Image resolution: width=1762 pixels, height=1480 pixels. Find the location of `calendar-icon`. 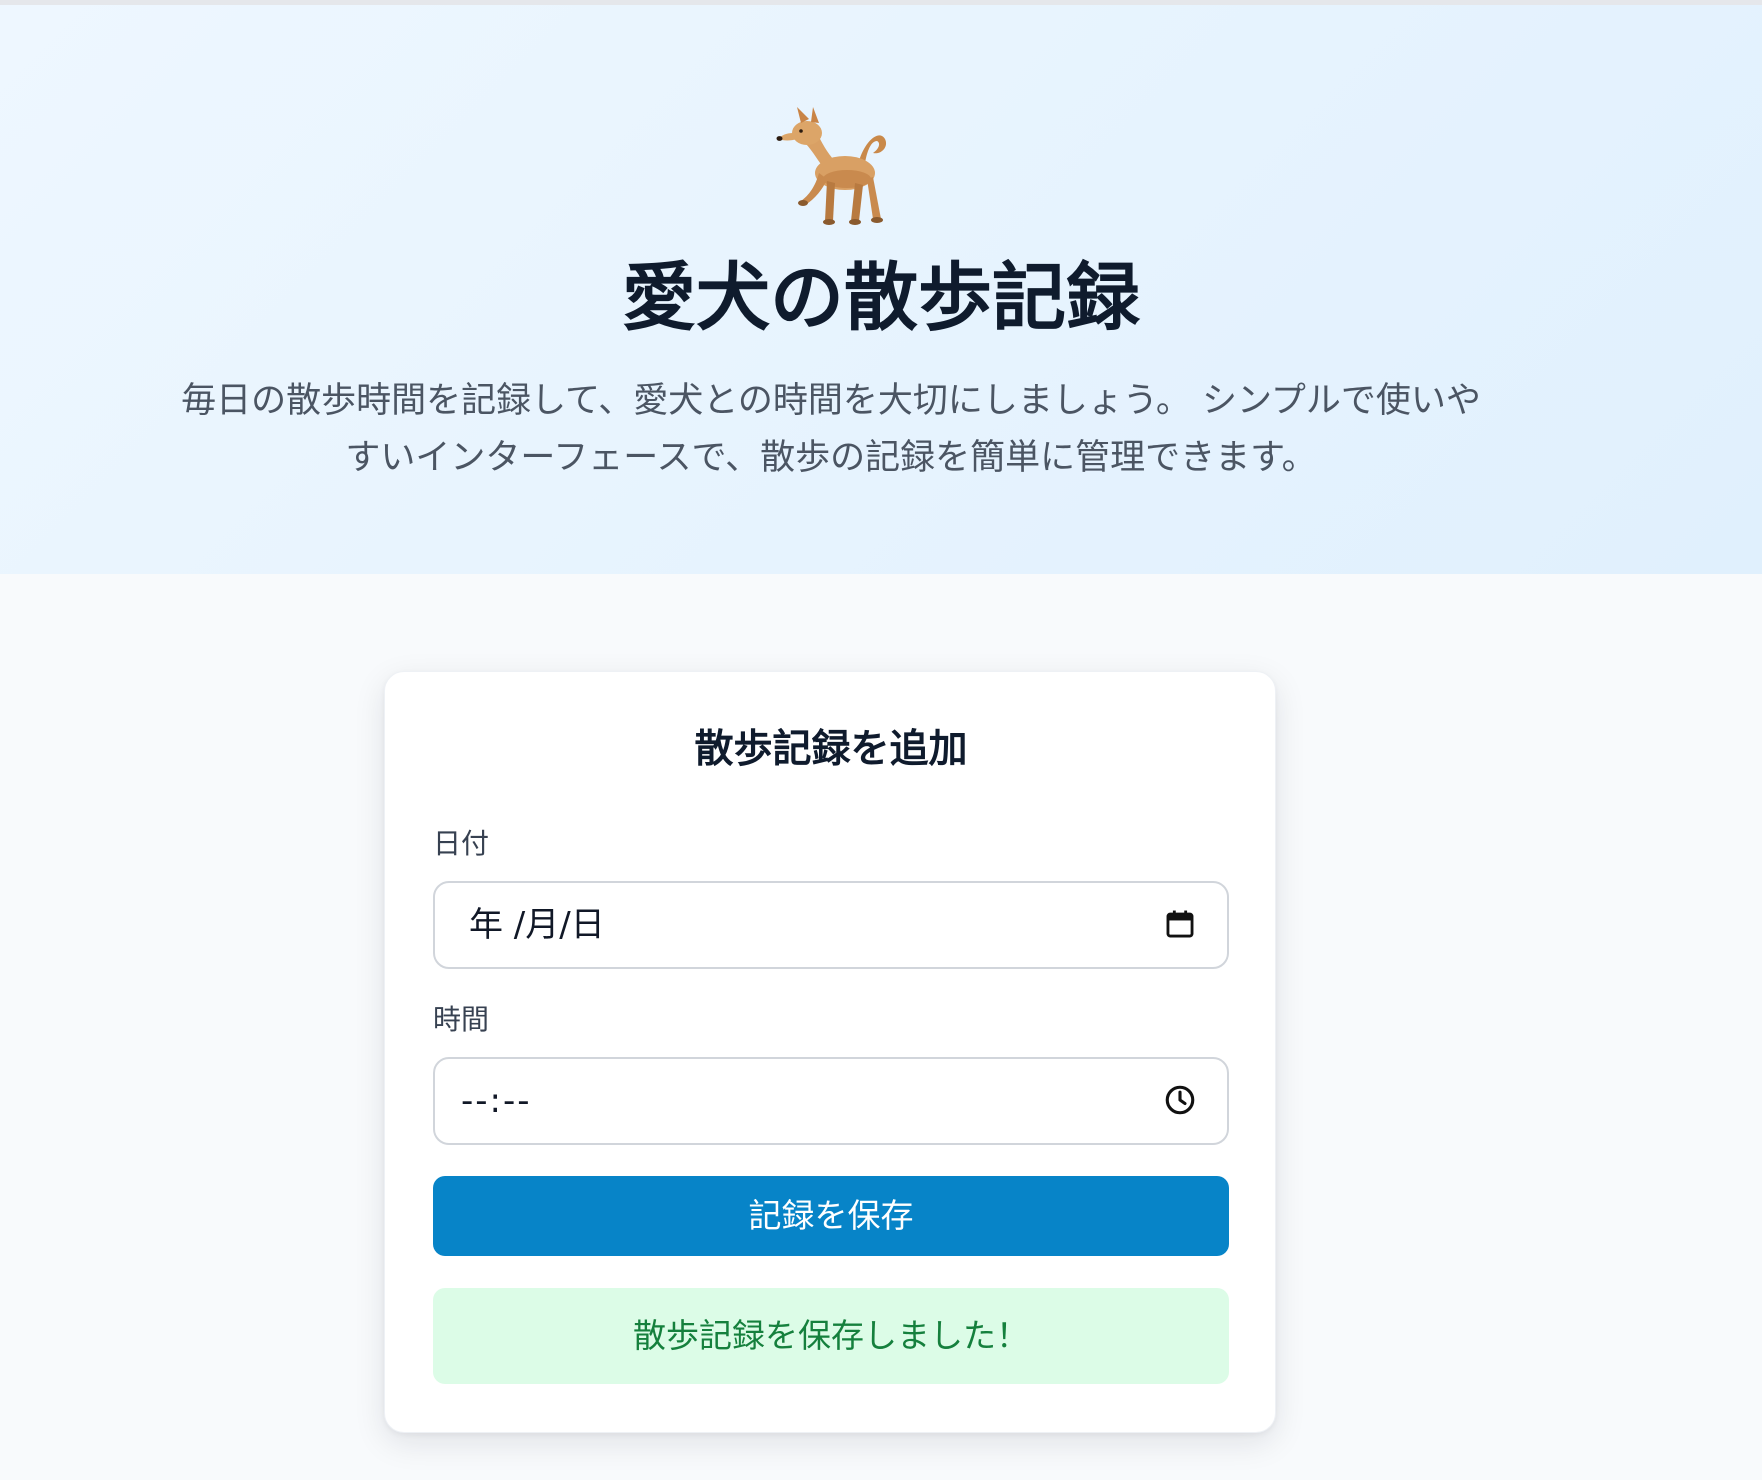

calendar-icon is located at coordinates (1180, 924).